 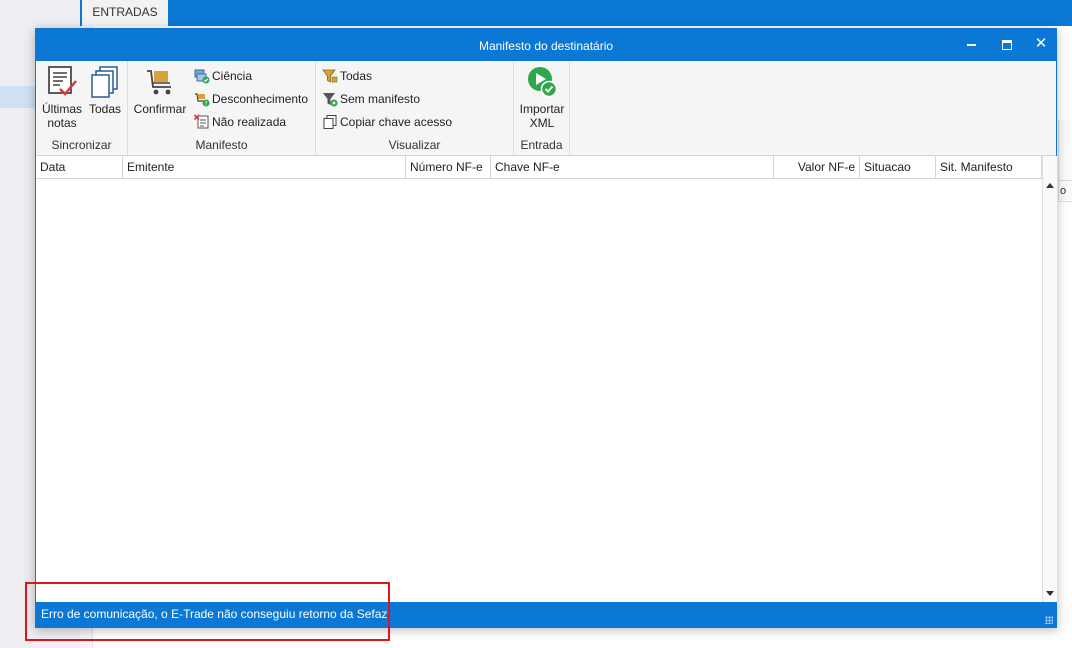 I want to click on confirmar-label: Confirmar, so click(x=160, y=109).